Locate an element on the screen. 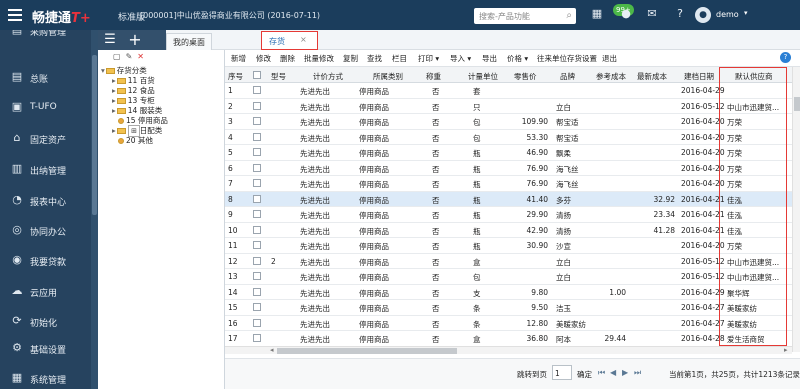  column-header-weighed: 称重 is located at coordinates (433, 76).